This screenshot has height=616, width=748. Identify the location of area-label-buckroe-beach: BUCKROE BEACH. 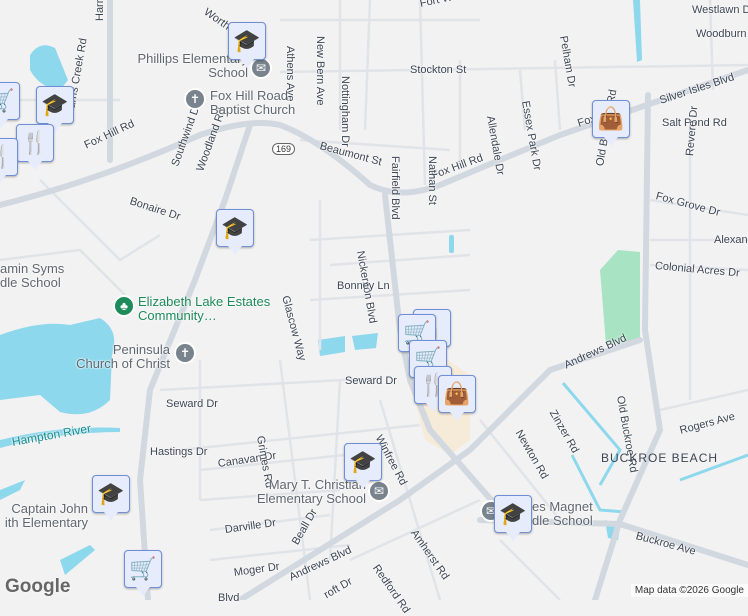
(660, 458).